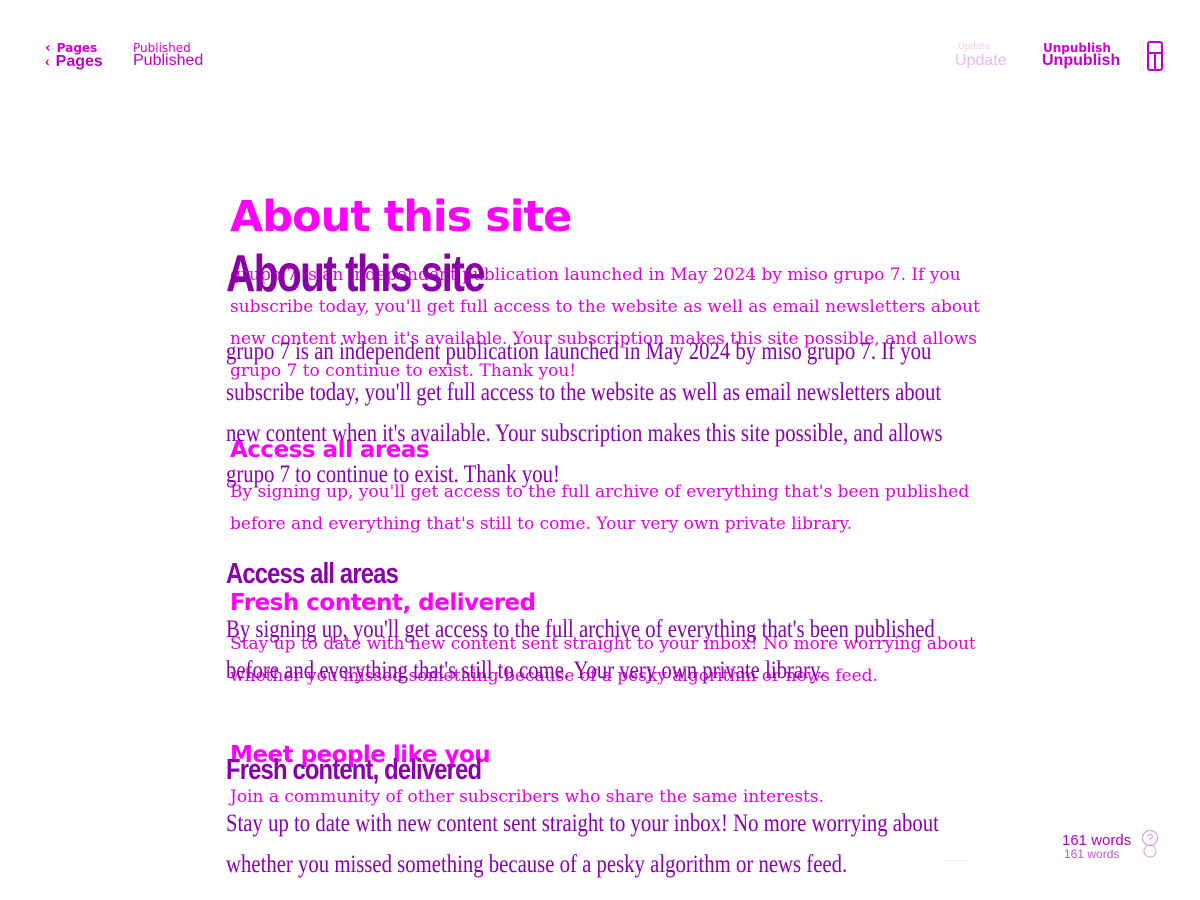 Image resolution: width=1200 pixels, height=900 pixels. Describe the element at coordinates (47, 61) in the screenshot. I see `chevron-left-icon: ‹` at that location.